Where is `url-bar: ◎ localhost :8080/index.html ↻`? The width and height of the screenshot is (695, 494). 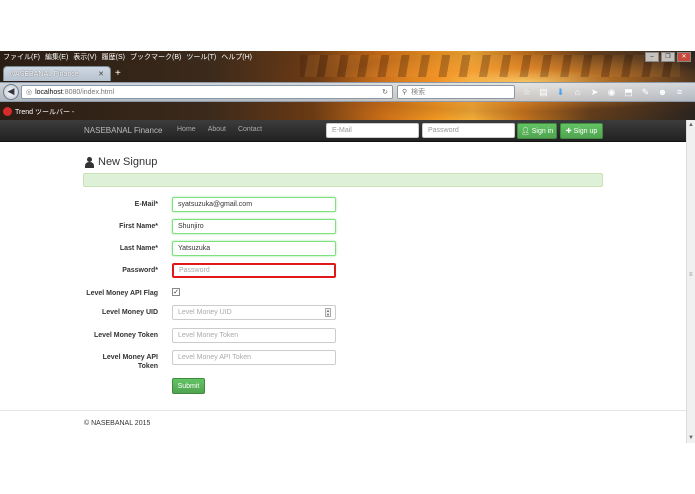 url-bar: ◎ localhost :8080/index.html ↻ is located at coordinates (207, 92).